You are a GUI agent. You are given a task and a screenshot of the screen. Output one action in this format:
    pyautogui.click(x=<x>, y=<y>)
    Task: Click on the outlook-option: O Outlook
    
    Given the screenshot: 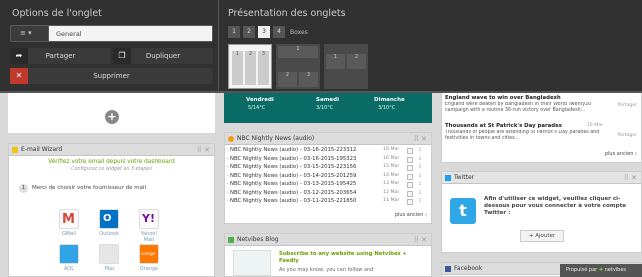 What is the action you would take?
    pyautogui.click(x=109, y=223)
    